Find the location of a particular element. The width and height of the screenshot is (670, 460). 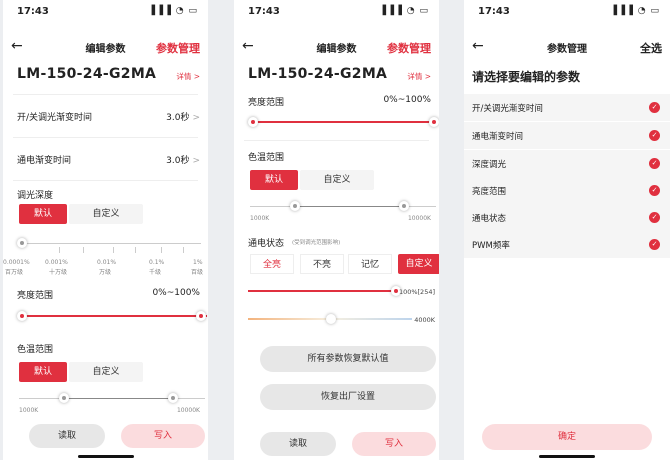

power-off-button: 不亮 is located at coordinates (322, 264).